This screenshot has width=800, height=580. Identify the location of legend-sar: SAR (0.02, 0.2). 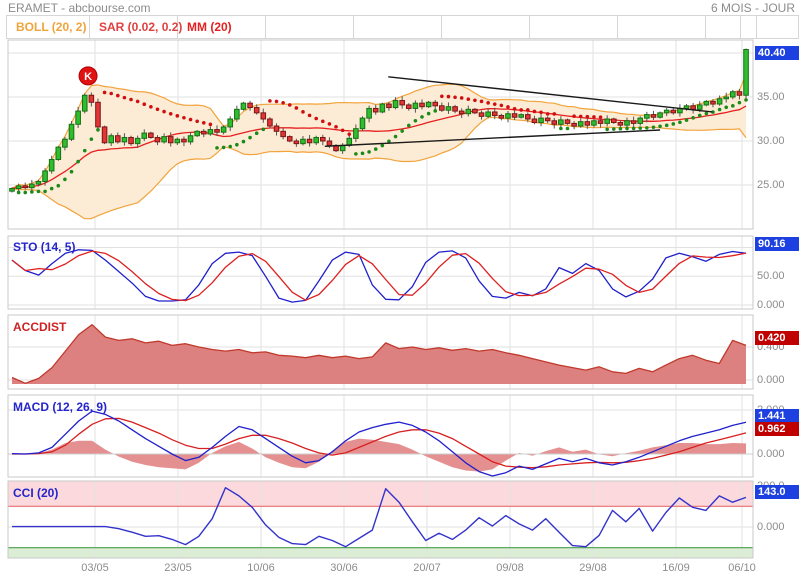
(136, 27).